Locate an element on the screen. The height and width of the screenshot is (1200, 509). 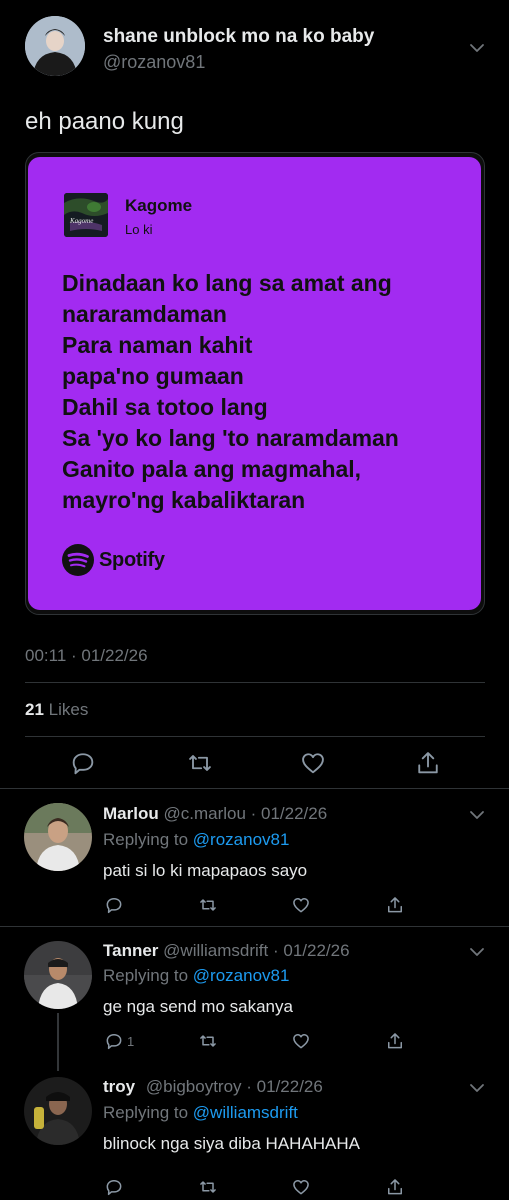
reply-author-name: Tanner is located at coordinates (130, 950).